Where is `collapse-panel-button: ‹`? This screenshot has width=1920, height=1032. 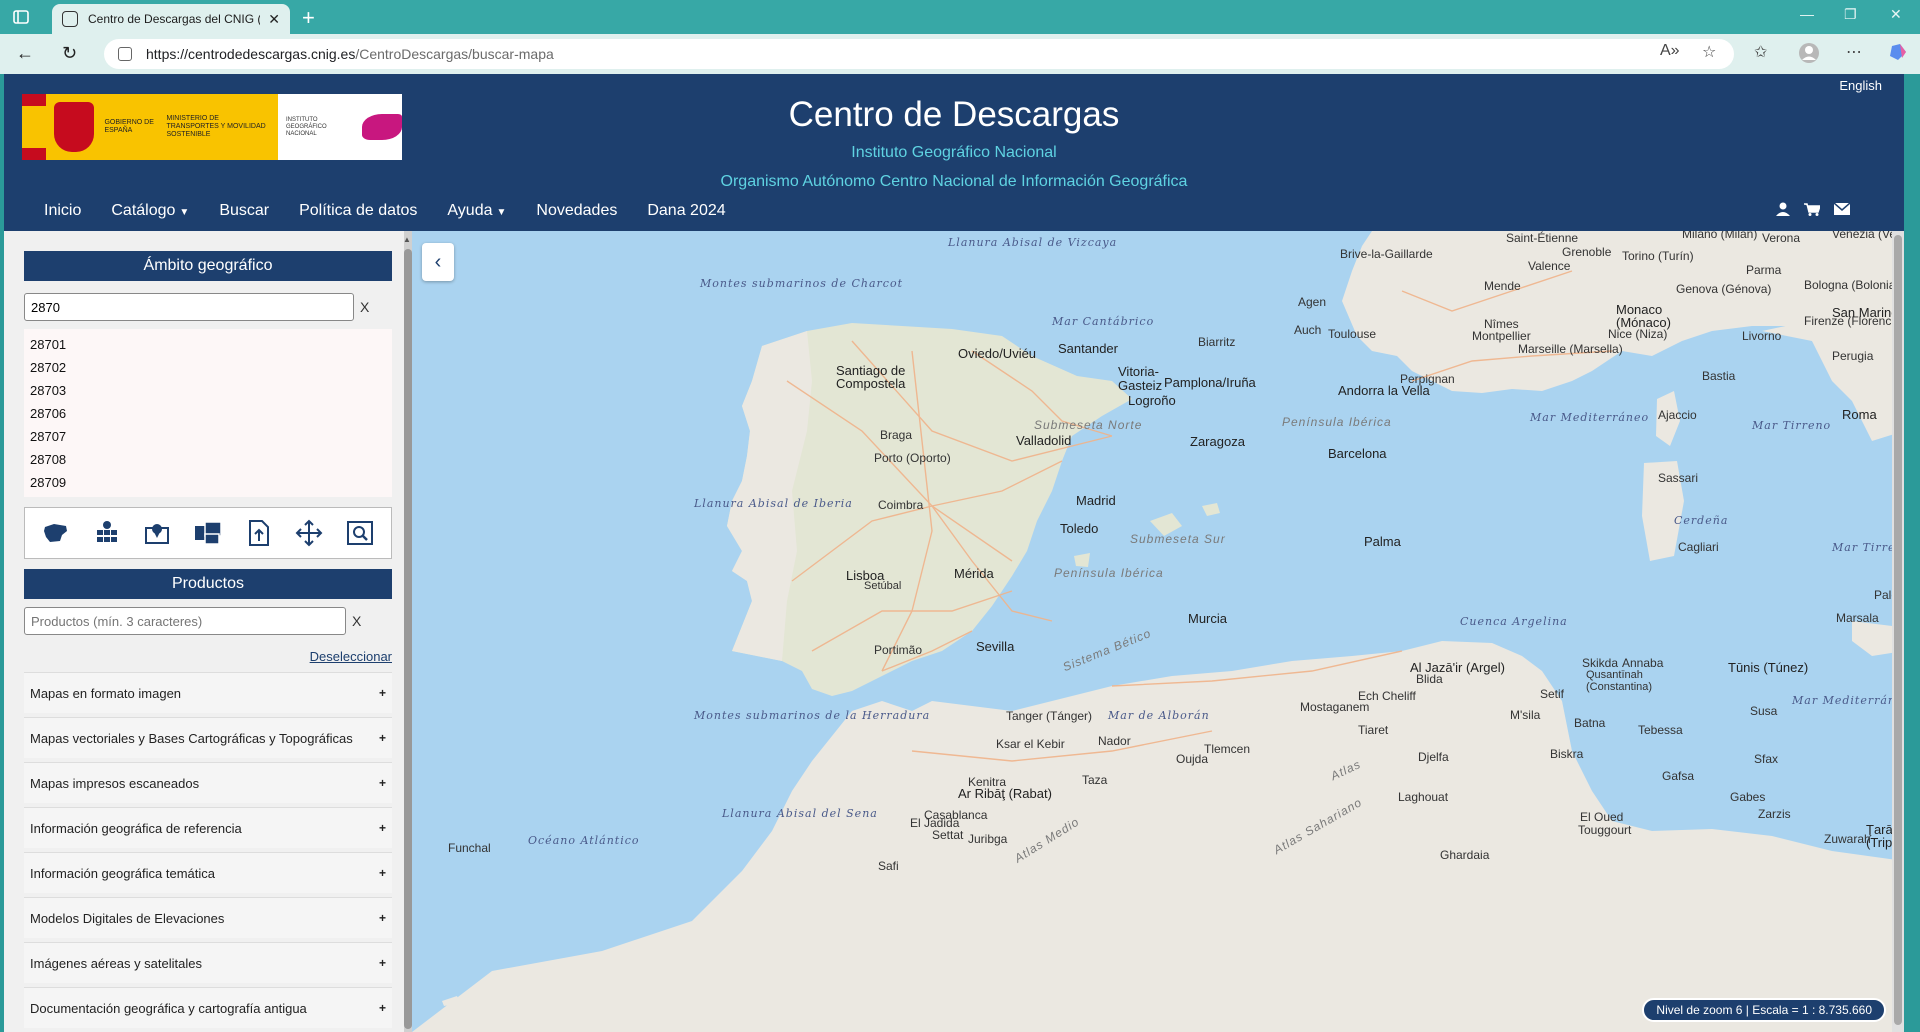
collapse-panel-button: ‹ is located at coordinates (438, 262).